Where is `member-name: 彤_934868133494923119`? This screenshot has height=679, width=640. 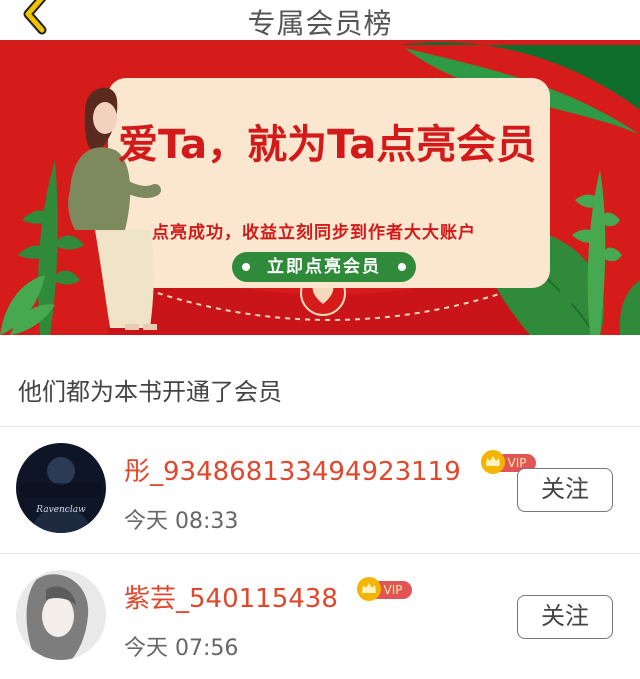 member-name: 彤_934868133494923119 is located at coordinates (292, 469).